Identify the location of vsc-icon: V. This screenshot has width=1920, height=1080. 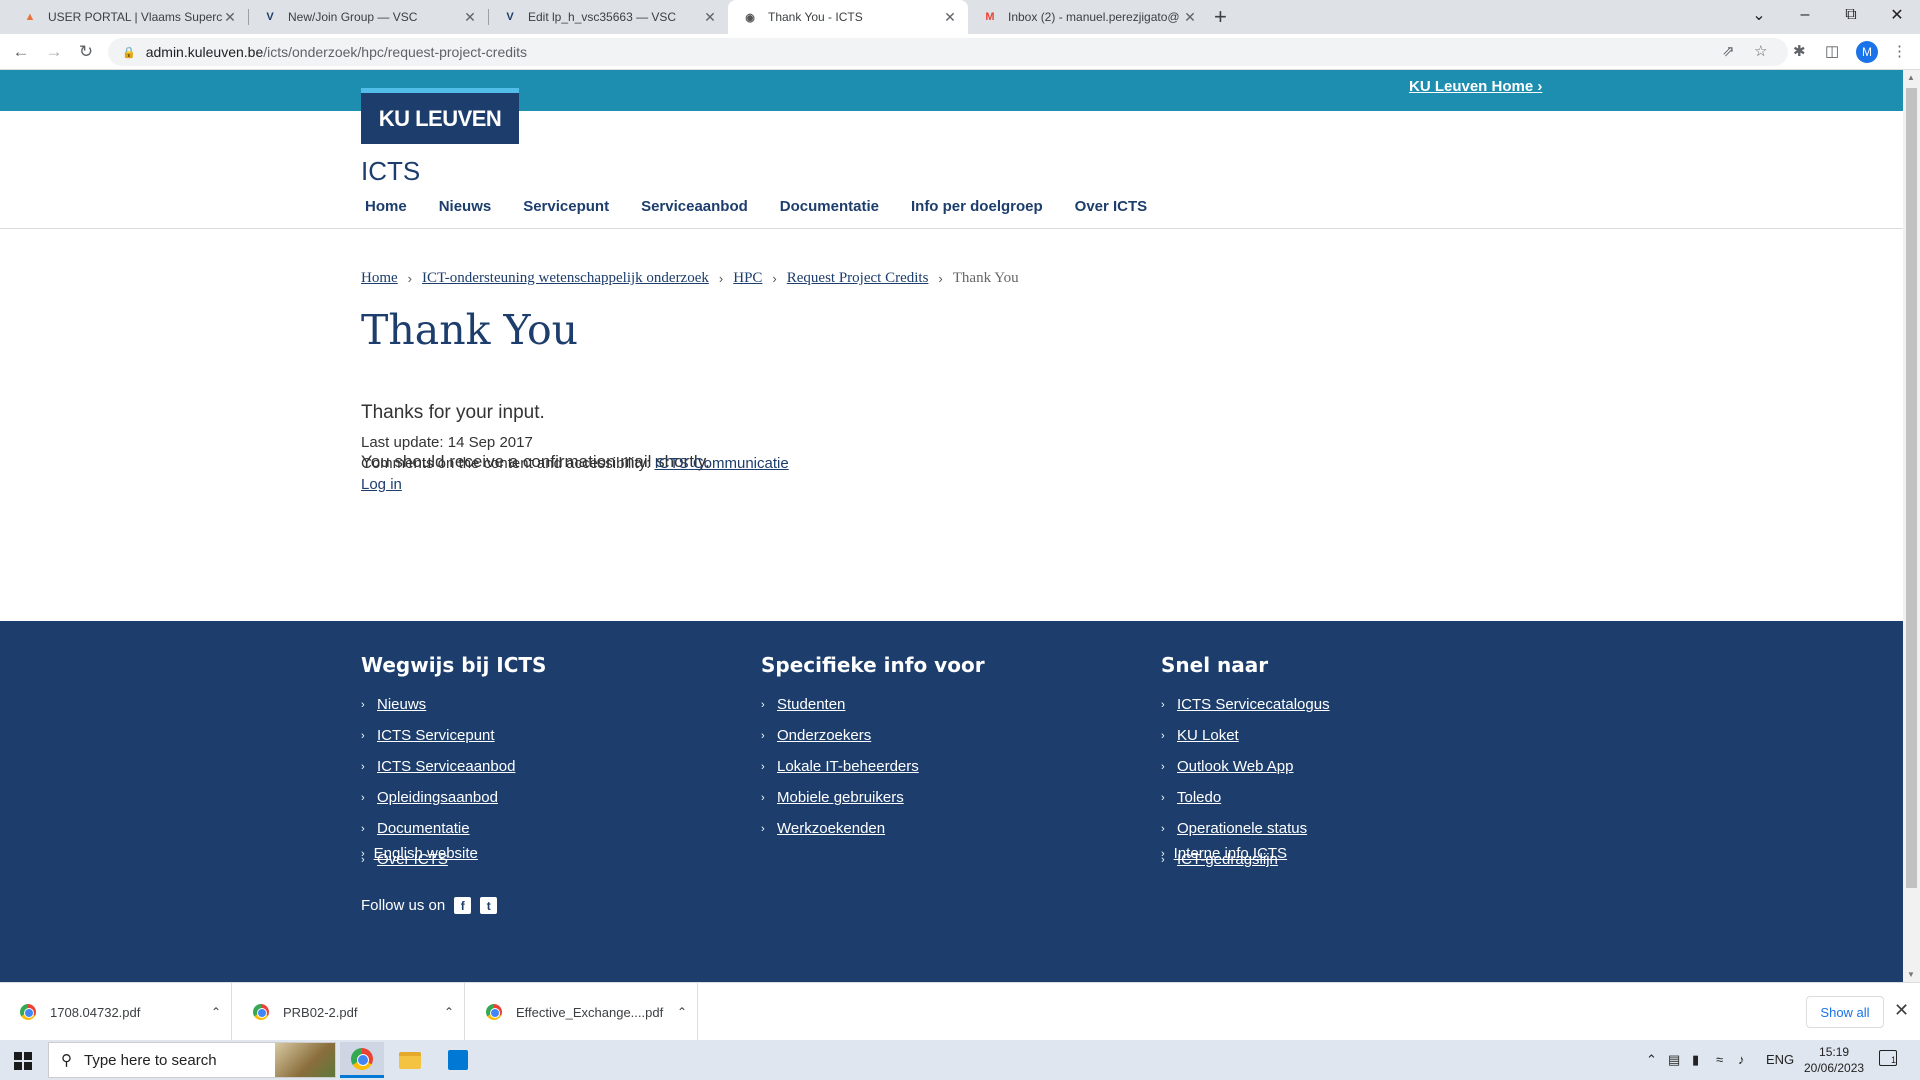
(510, 17).